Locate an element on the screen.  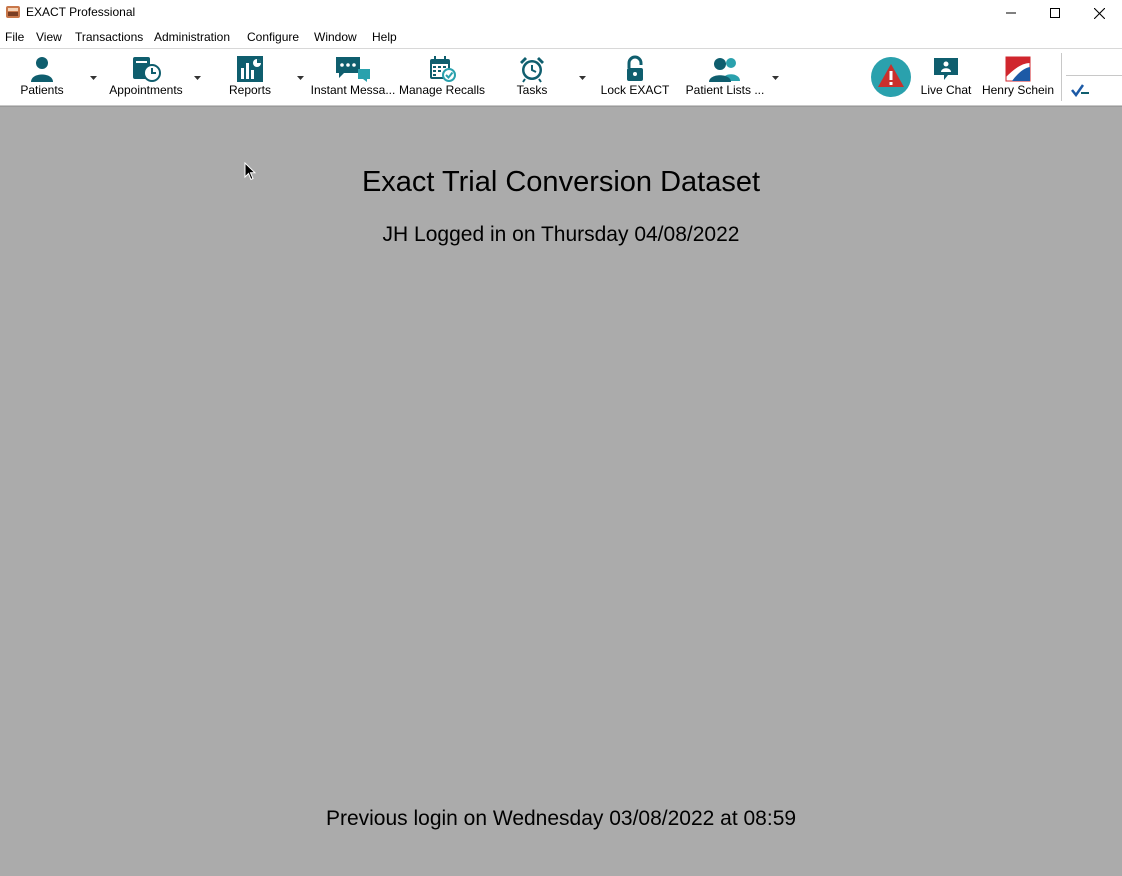
live-chat-icon is located at coordinates (946, 69).